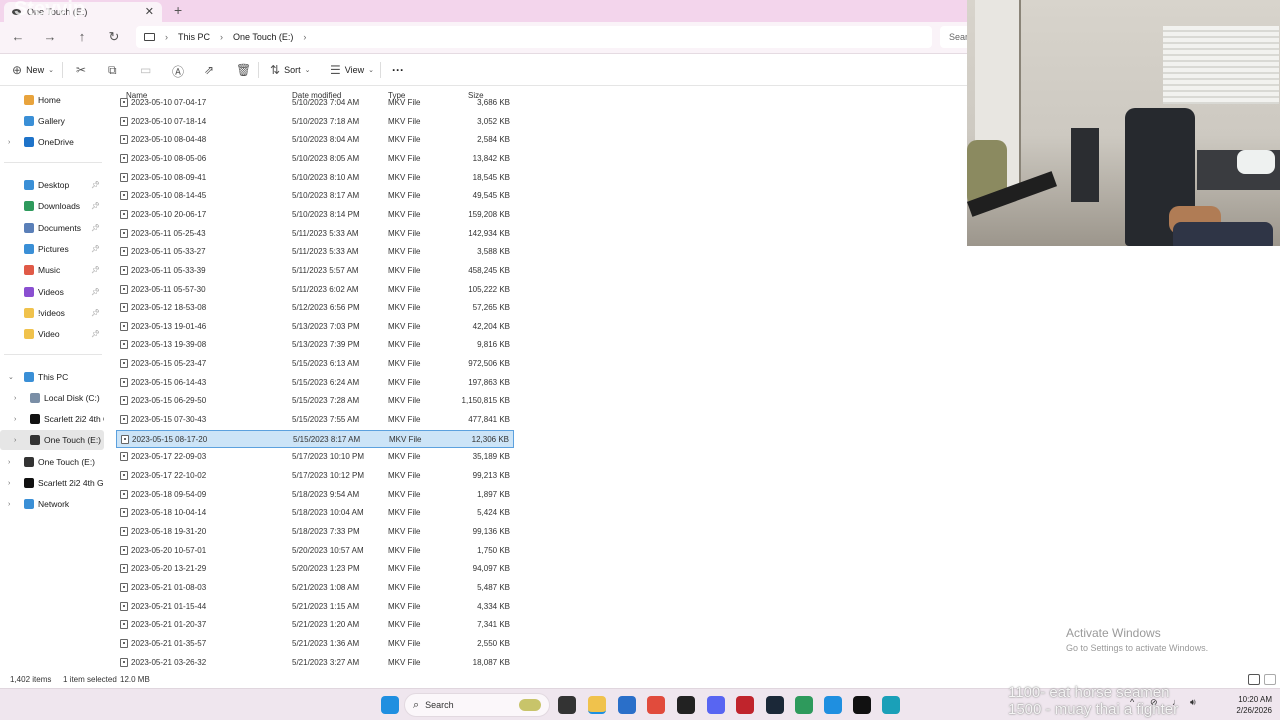 The width and height of the screenshot is (1280, 720). Describe the element at coordinates (1193, 702) in the screenshot. I see `speaker-icon: 🔊︎` at that location.